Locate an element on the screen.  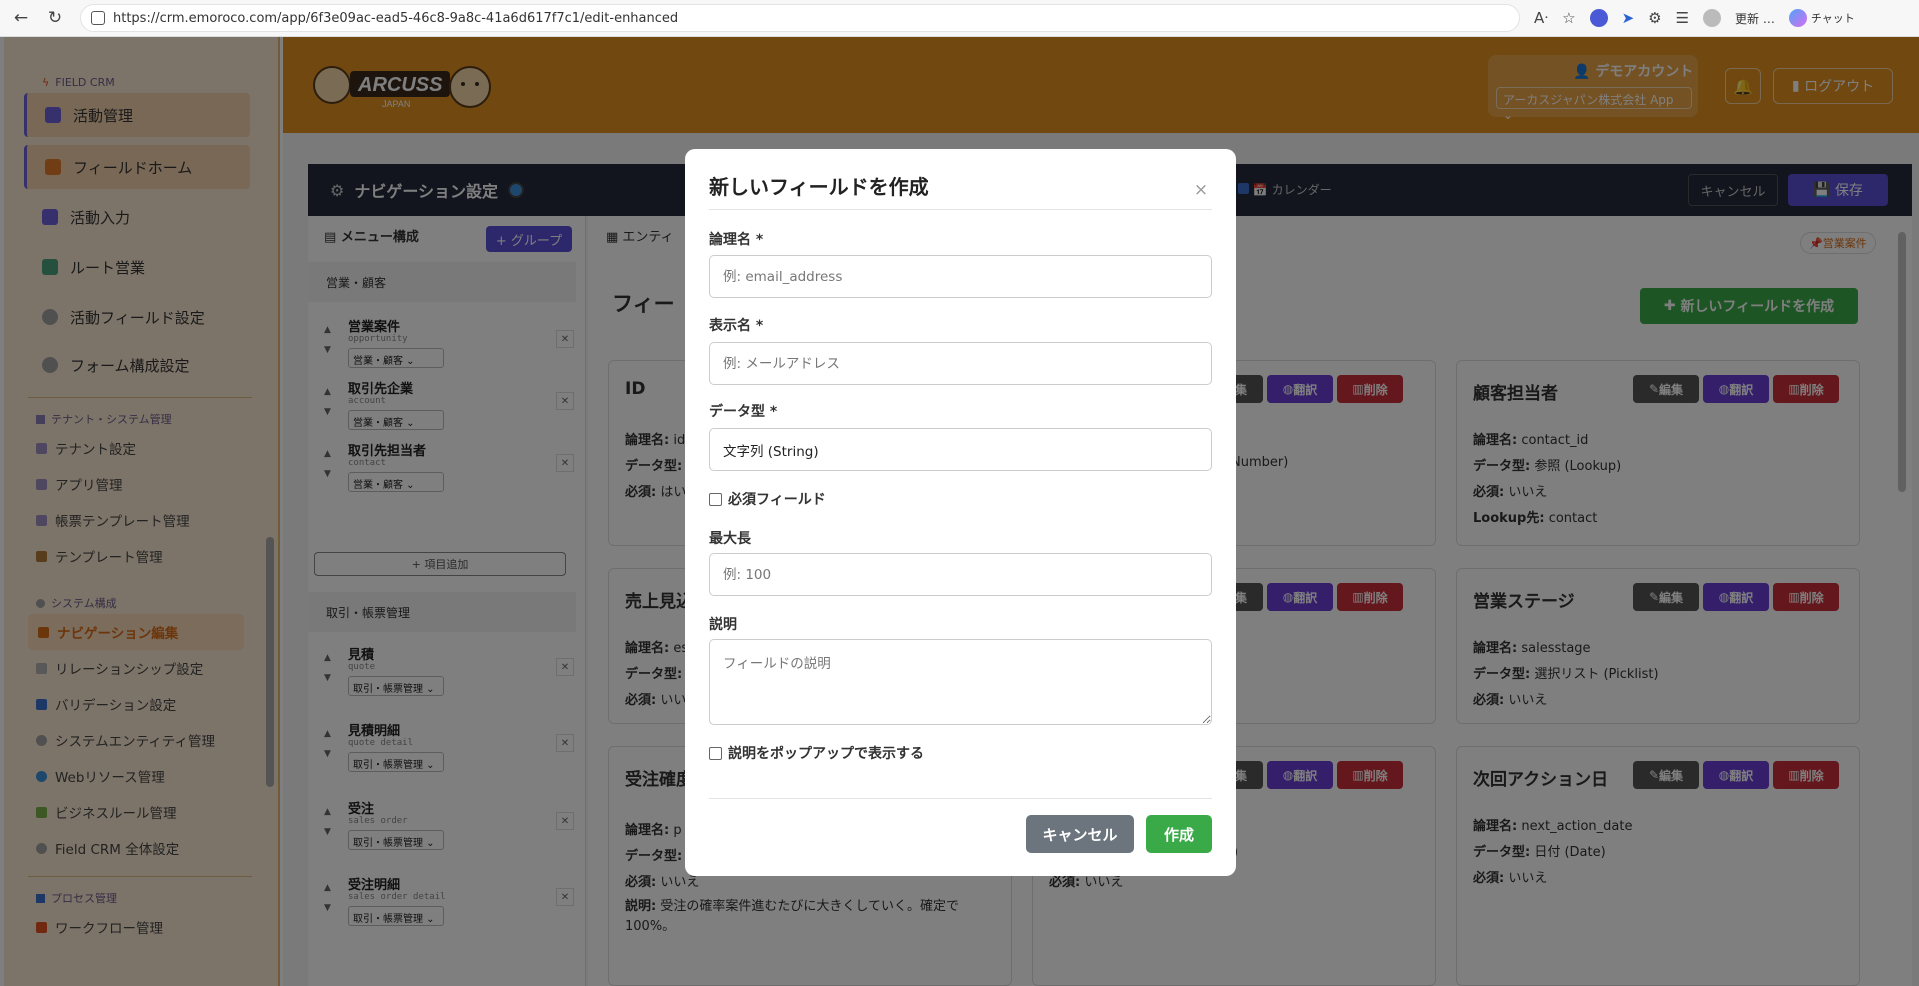
favorites-list-icon: ☰ is located at coordinates (1682, 18).